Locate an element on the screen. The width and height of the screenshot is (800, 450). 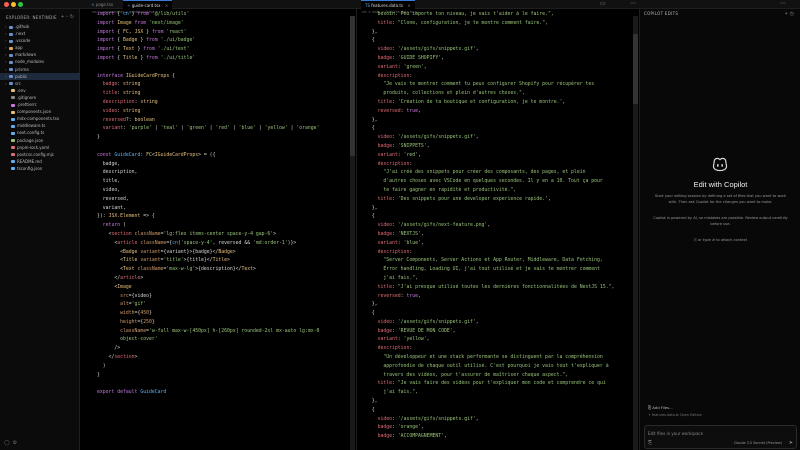
editor-left-scrollbar is located at coordinates (352, 233).